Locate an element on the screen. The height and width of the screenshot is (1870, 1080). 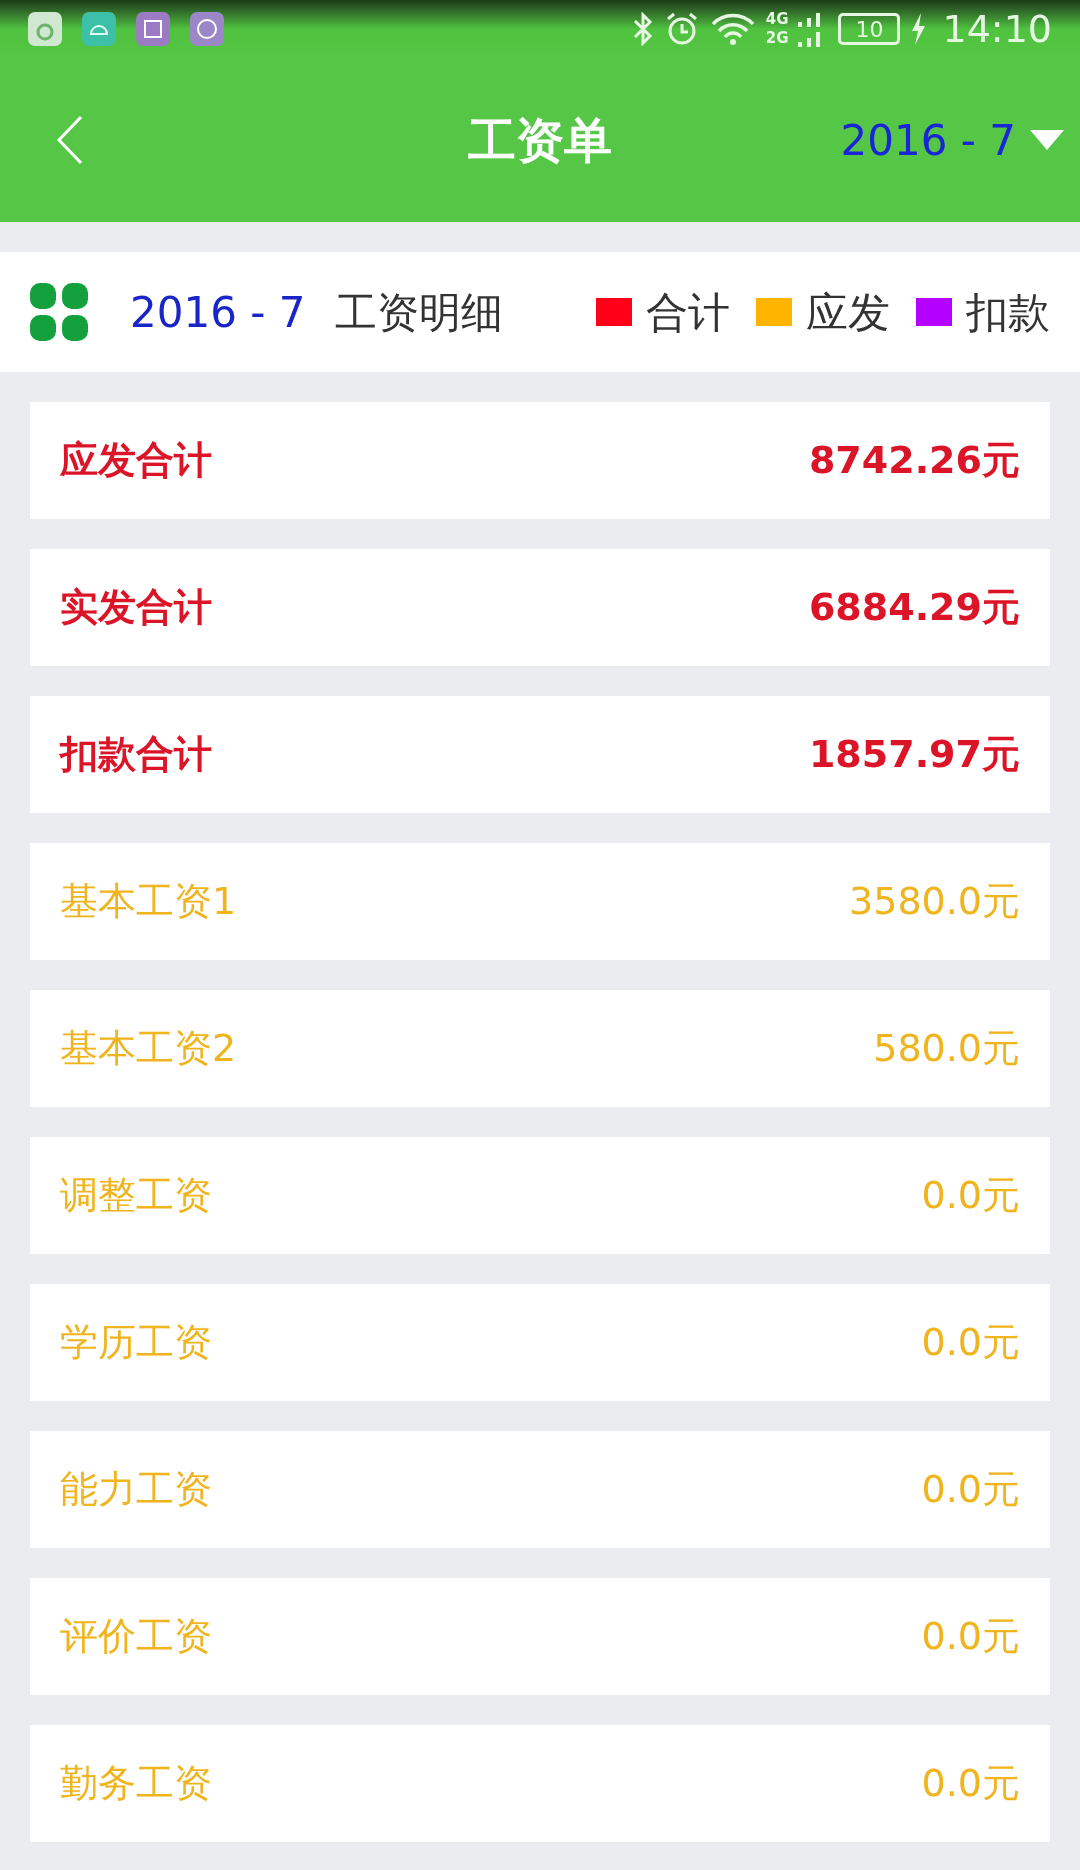
item-label: 勤务工资 is located at coordinates (136, 1783).